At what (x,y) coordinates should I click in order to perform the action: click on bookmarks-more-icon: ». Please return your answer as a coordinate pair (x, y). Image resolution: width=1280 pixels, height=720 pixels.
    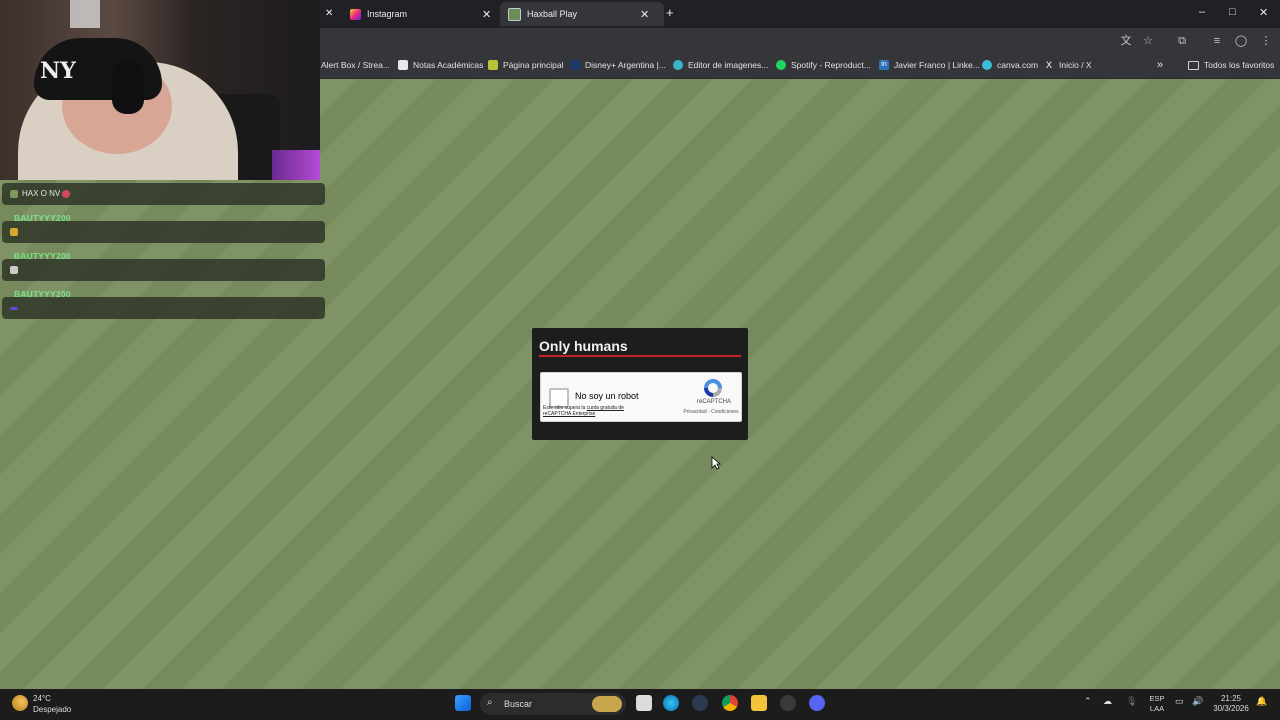
    Looking at the image, I should click on (1160, 65).